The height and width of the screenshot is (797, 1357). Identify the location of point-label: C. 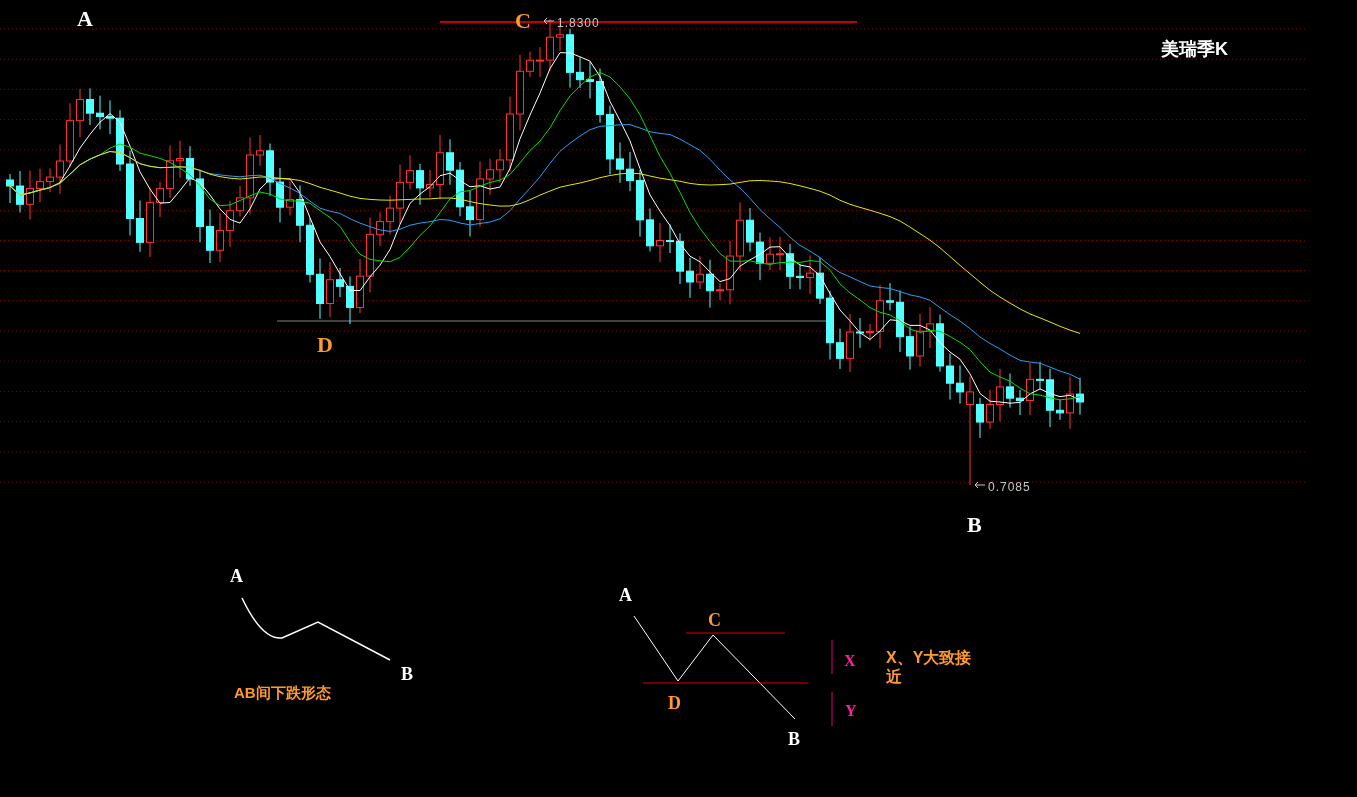
(714, 620).